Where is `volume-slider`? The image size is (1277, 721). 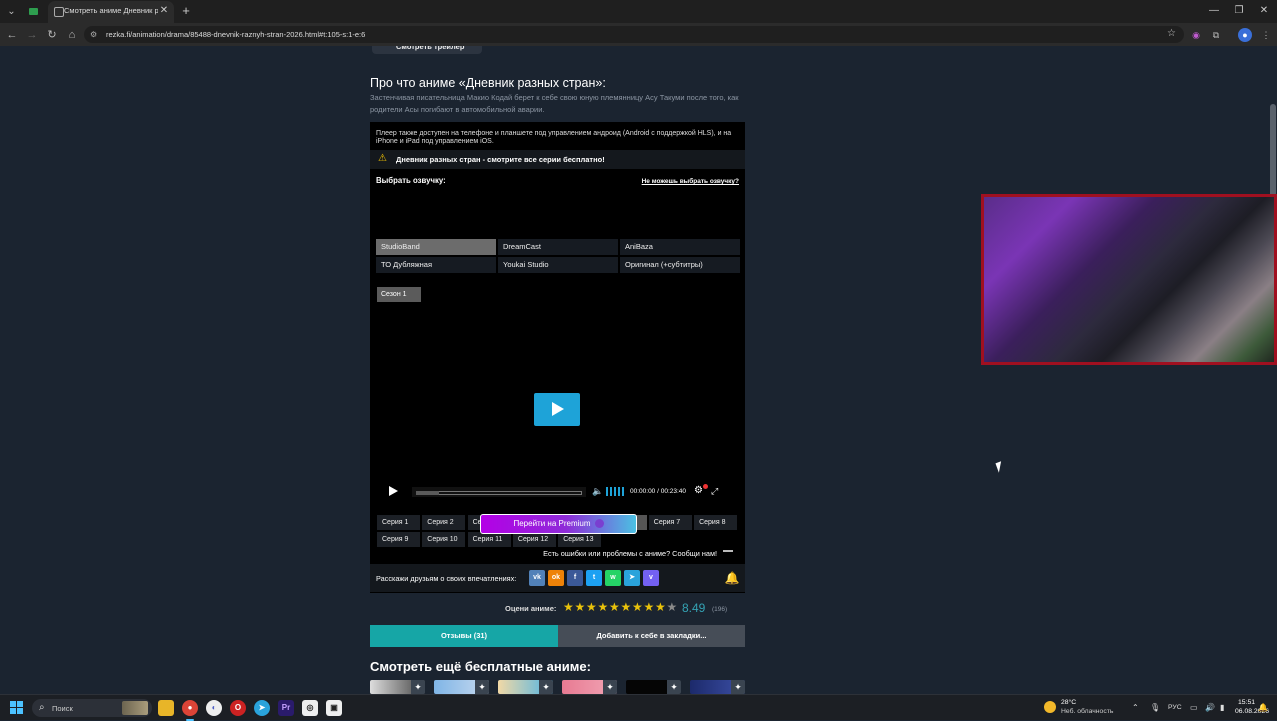
volume-slider is located at coordinates (615, 491).